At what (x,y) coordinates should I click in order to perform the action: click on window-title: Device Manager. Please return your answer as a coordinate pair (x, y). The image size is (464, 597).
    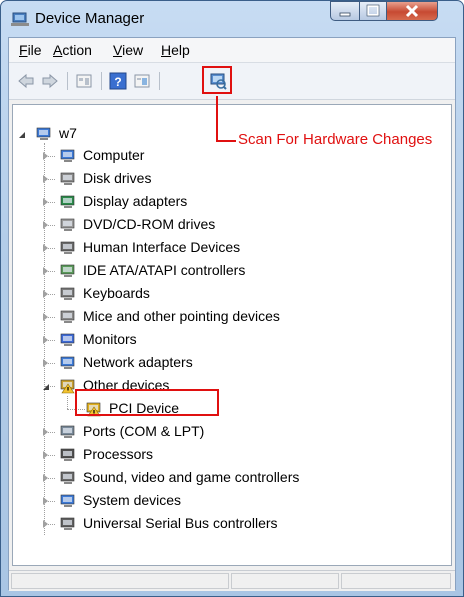
    Looking at the image, I should click on (90, 18).